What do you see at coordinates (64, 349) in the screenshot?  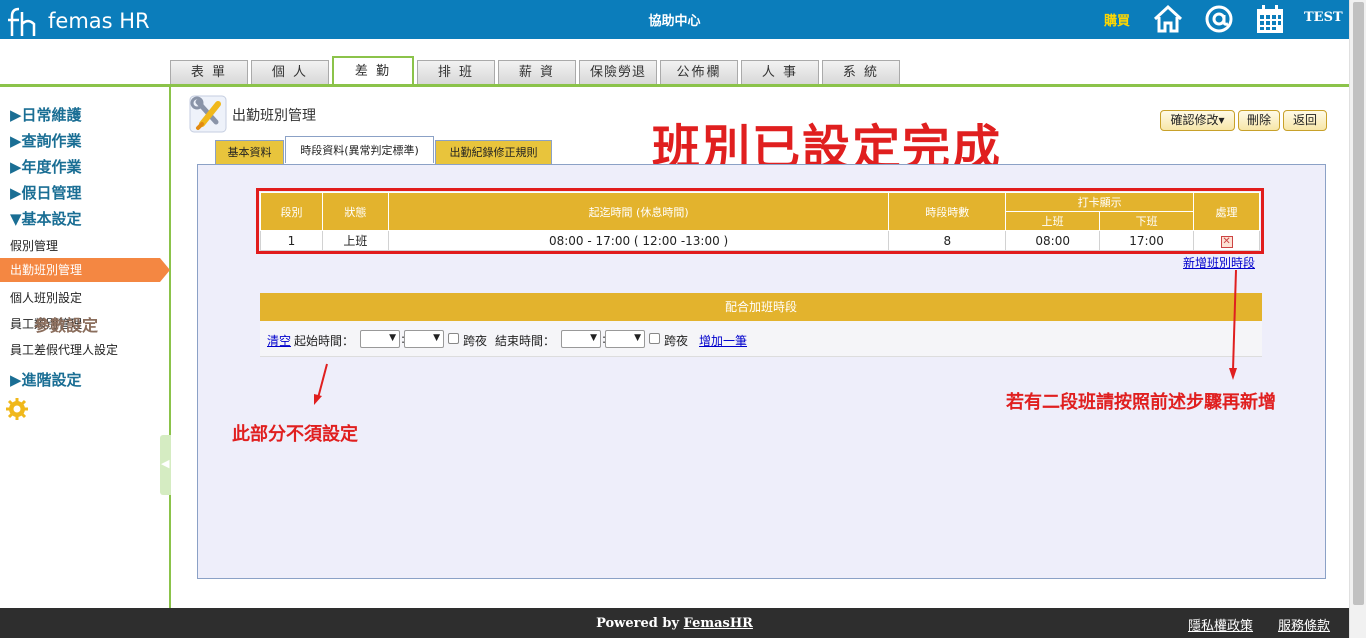 I see `sidebar-item-leave-agent: 員工差假代理人設定` at bounding box center [64, 349].